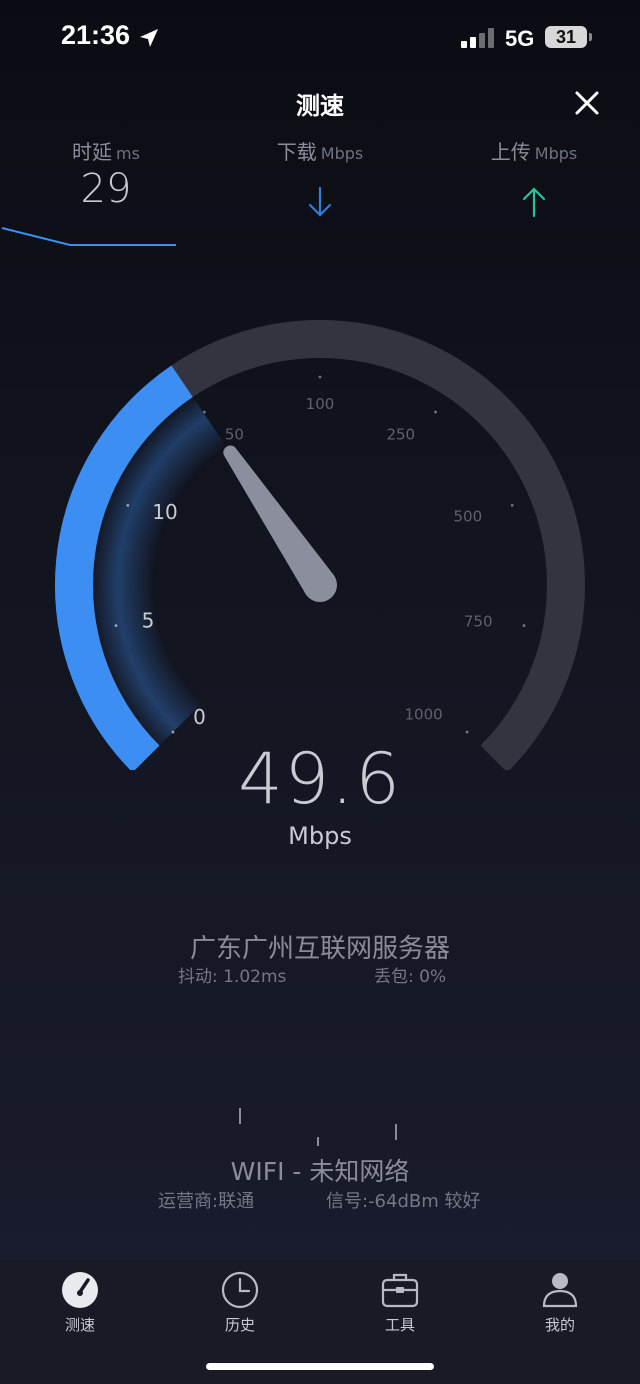 The width and height of the screenshot is (640, 1384). Describe the element at coordinates (587, 103) in the screenshot. I see `close-icon` at that location.